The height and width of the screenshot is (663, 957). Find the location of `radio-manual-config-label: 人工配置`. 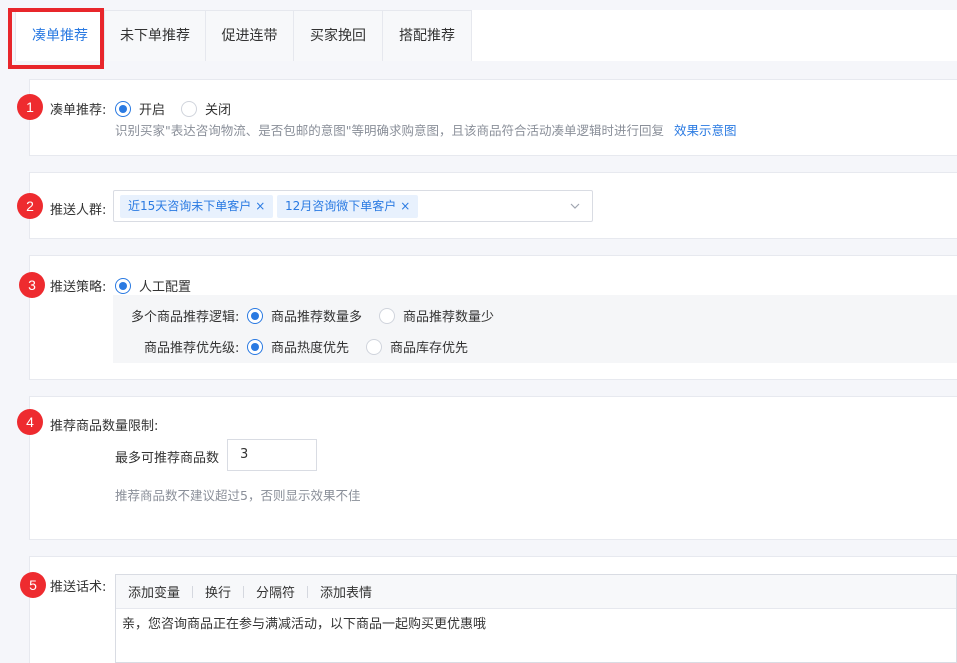

radio-manual-config-label: 人工配置 is located at coordinates (165, 287).